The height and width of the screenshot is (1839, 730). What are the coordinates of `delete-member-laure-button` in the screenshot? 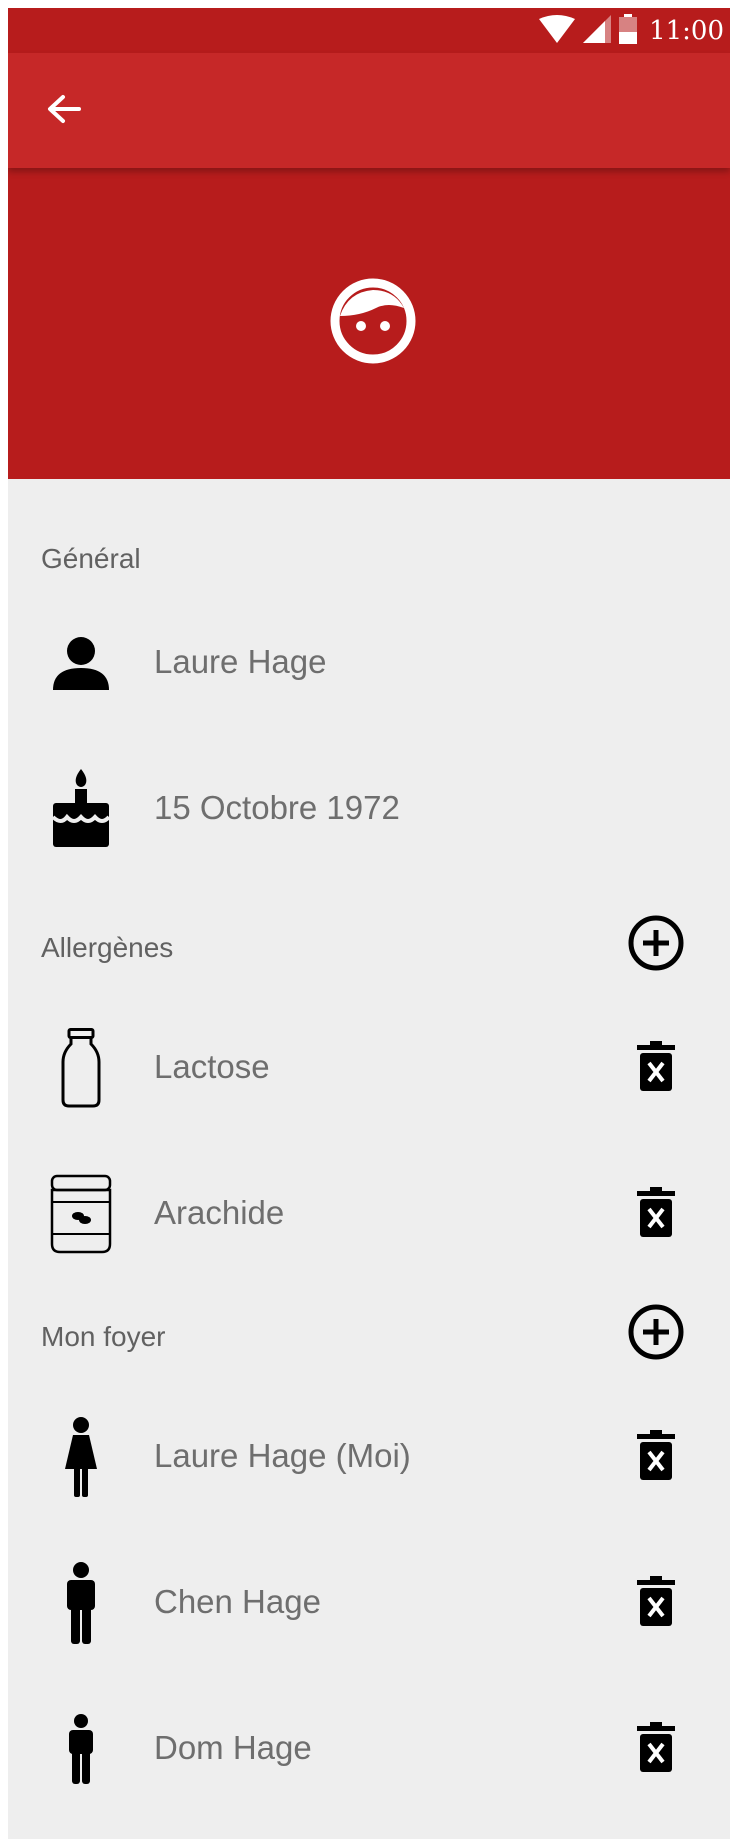 It's located at (656, 1457).